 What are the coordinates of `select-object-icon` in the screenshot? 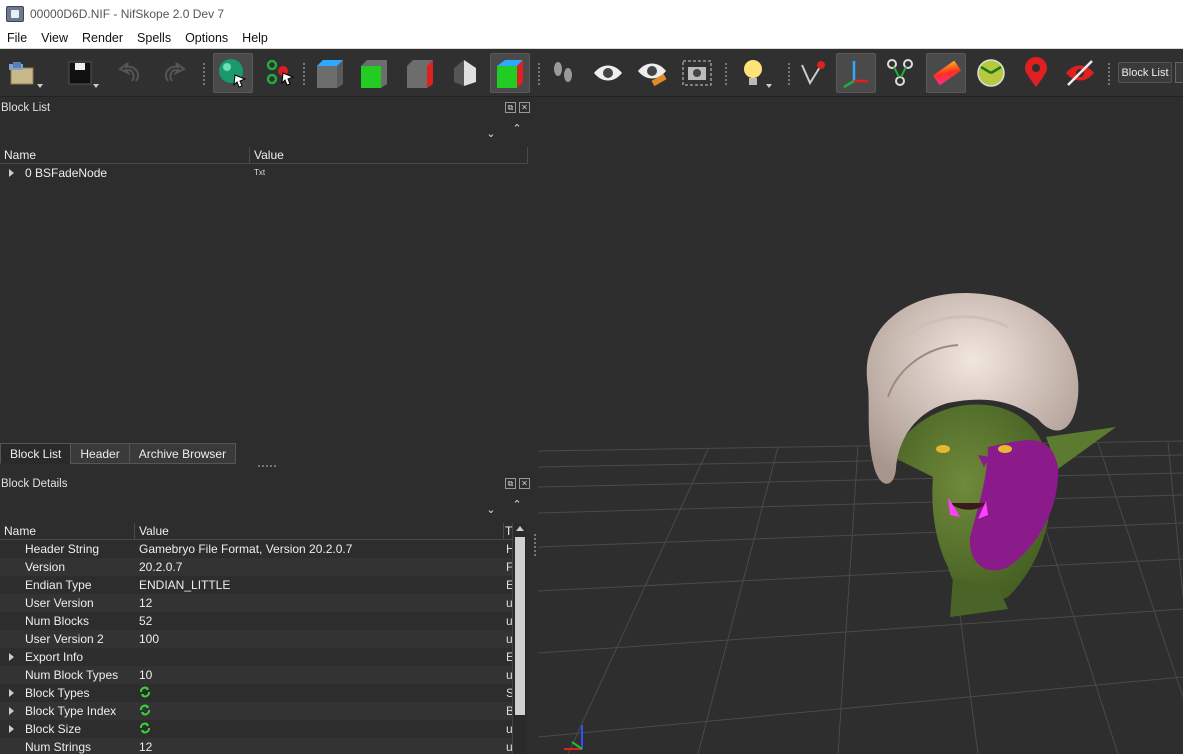 It's located at (233, 73).